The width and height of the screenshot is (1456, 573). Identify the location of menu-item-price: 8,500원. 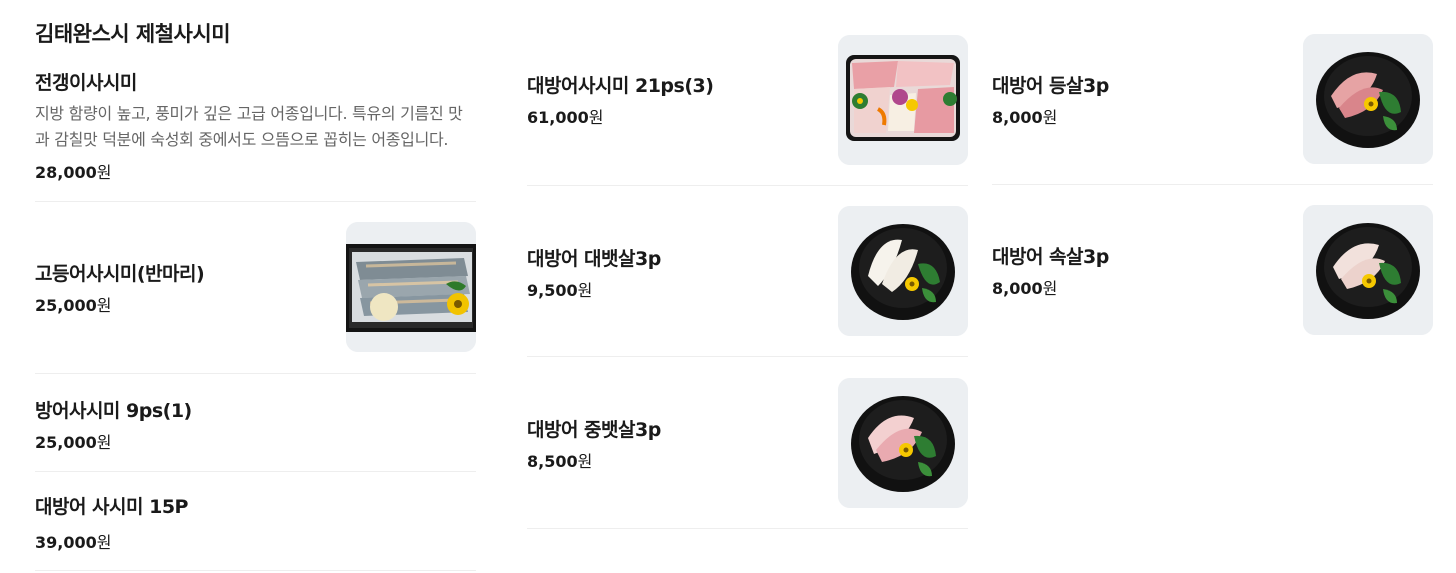
(560, 461).